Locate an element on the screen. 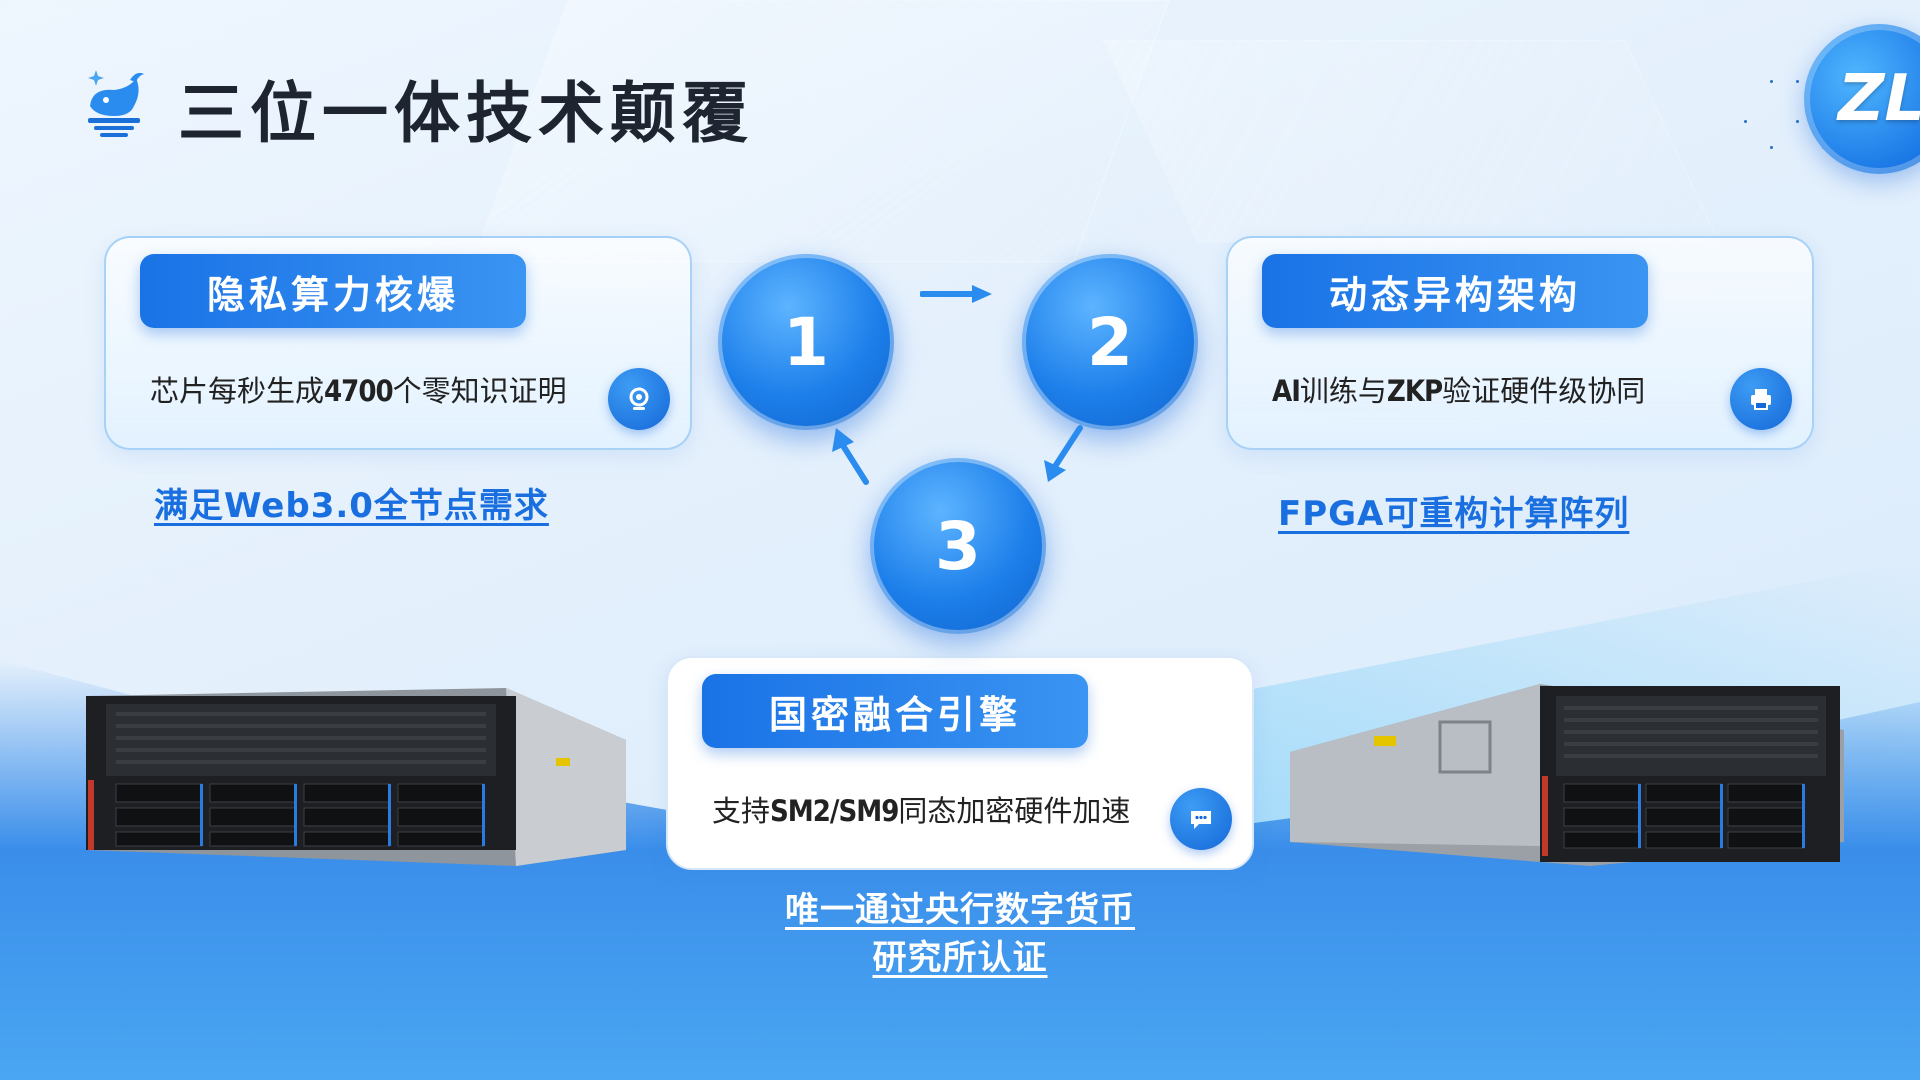  chat-icon is located at coordinates (1201, 819).